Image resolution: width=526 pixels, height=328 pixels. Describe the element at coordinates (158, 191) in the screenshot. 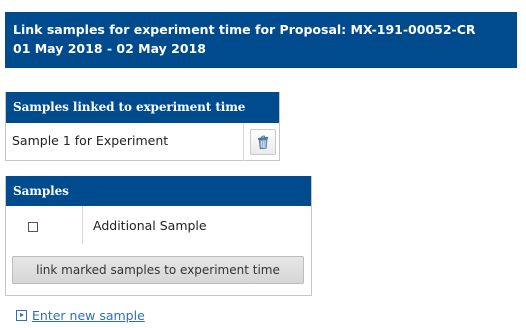

I see `samples-heading: Samples` at that location.